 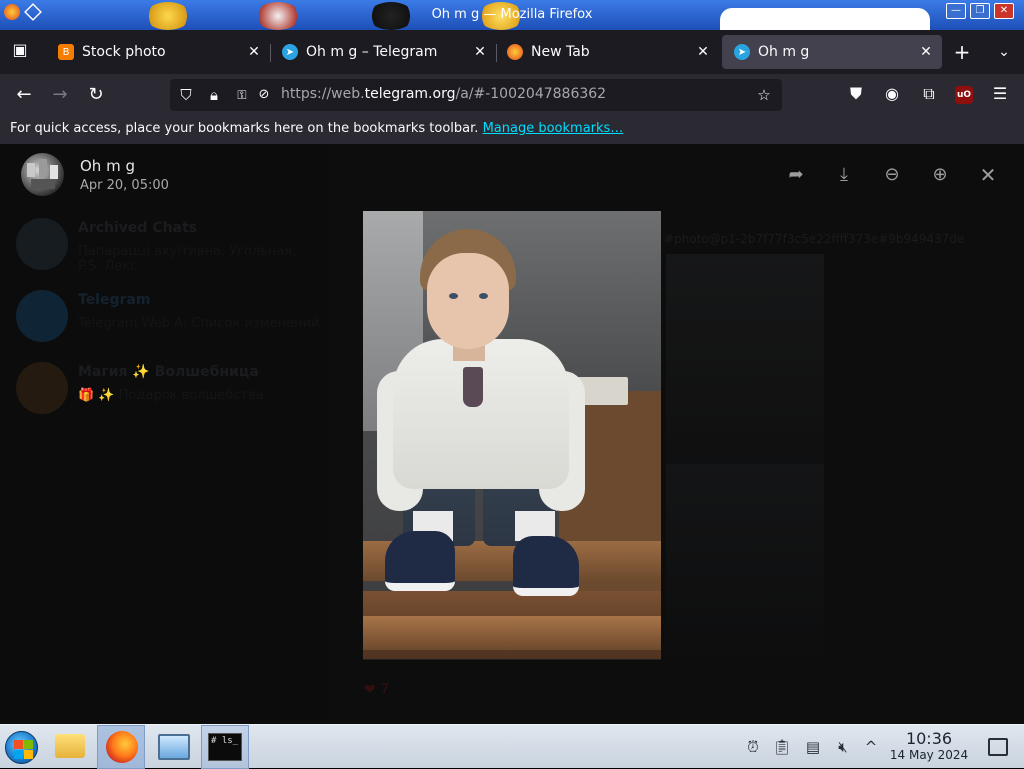 I want to click on back-button: ←, so click(x=24, y=96).